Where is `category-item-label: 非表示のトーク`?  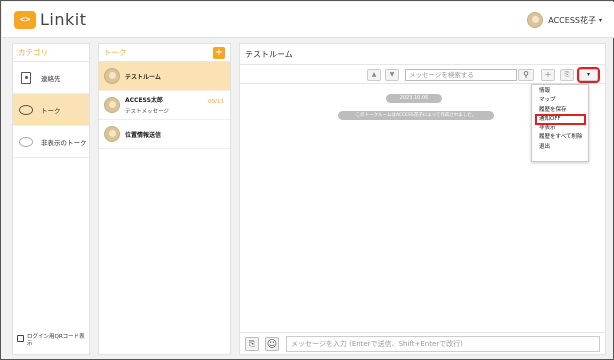 category-item-label: 非表示のトーク is located at coordinates (64, 142).